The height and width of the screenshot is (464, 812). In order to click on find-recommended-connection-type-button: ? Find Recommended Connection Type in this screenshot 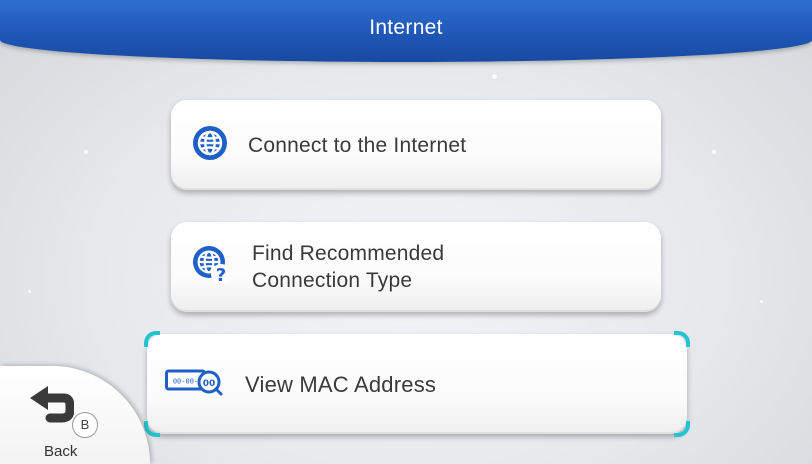, I will do `click(416, 267)`.